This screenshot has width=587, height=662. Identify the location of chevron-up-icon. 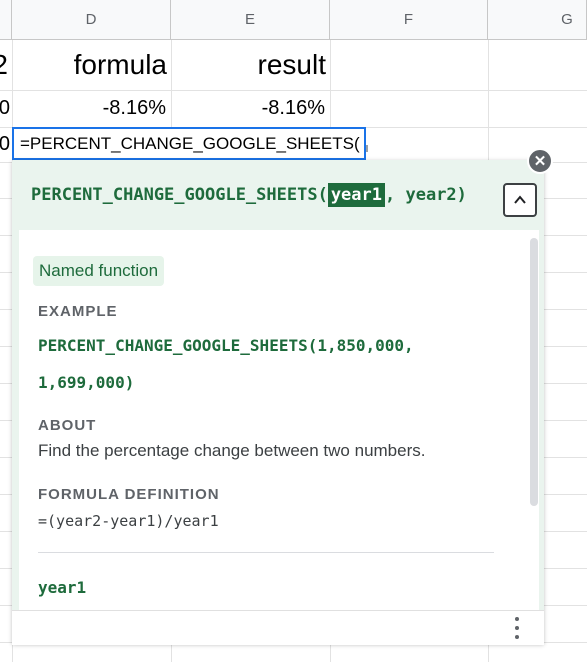
(520, 199).